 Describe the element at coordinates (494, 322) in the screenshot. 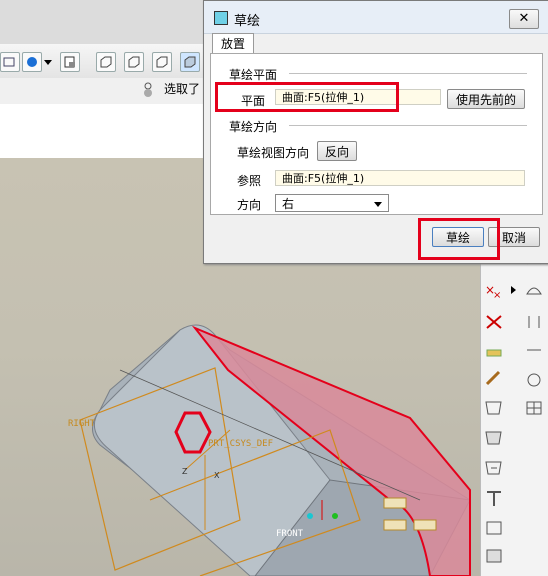

I see `datum-csys-icon` at that location.